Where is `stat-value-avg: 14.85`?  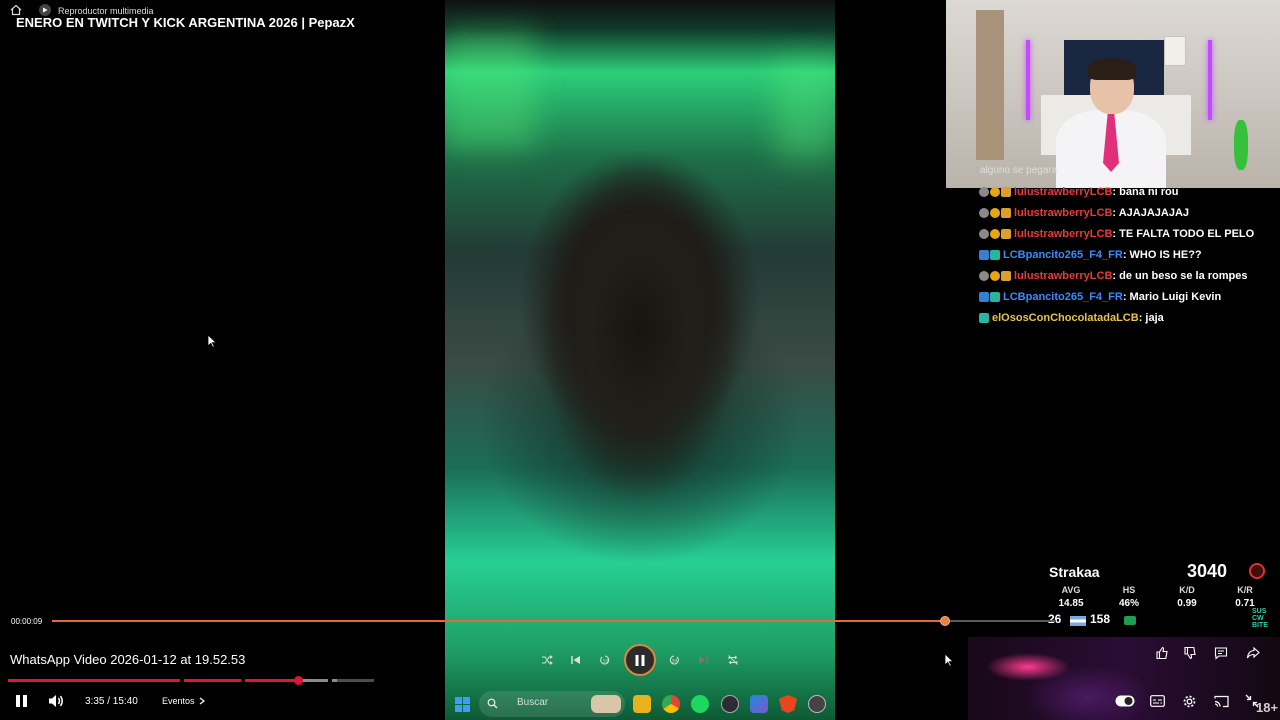
stat-value-avg: 14.85 is located at coordinates (1071, 603).